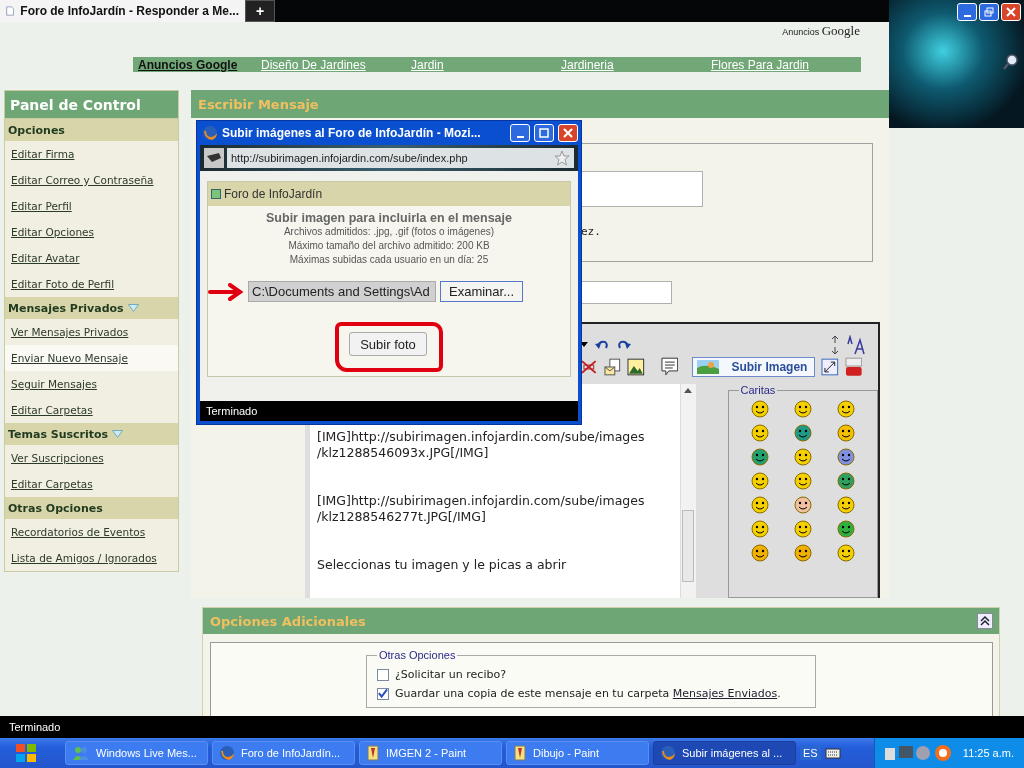 The width and height of the screenshot is (1024, 768). I want to click on star-icon, so click(562, 158).